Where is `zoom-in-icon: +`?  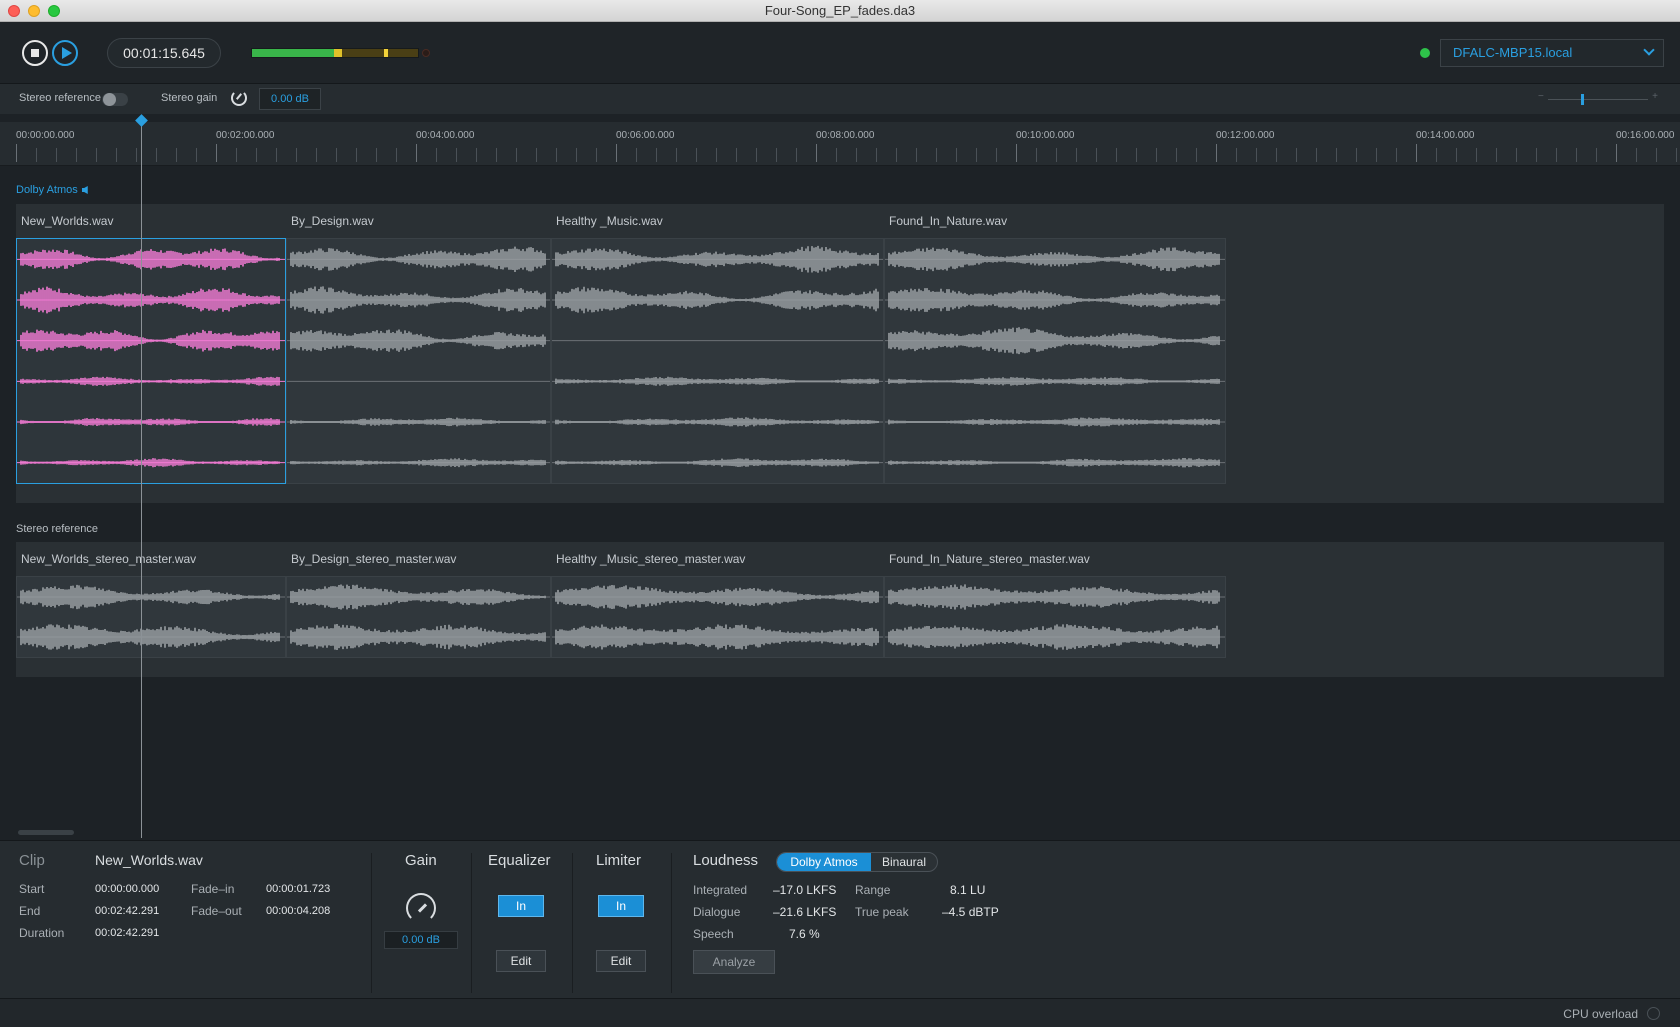 zoom-in-icon: + is located at coordinates (1655, 96).